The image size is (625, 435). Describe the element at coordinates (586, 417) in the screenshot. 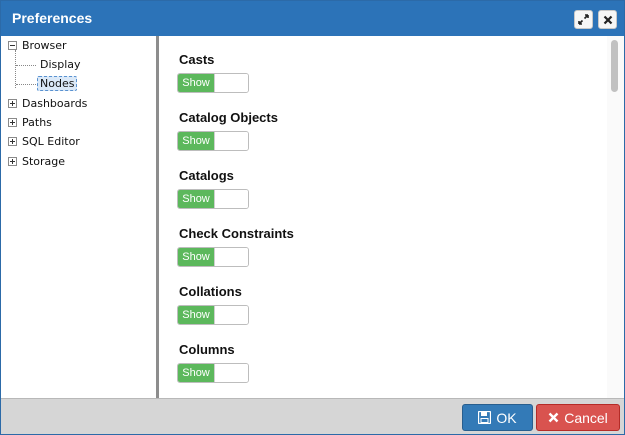

I see `cancel-label: Cancel` at that location.